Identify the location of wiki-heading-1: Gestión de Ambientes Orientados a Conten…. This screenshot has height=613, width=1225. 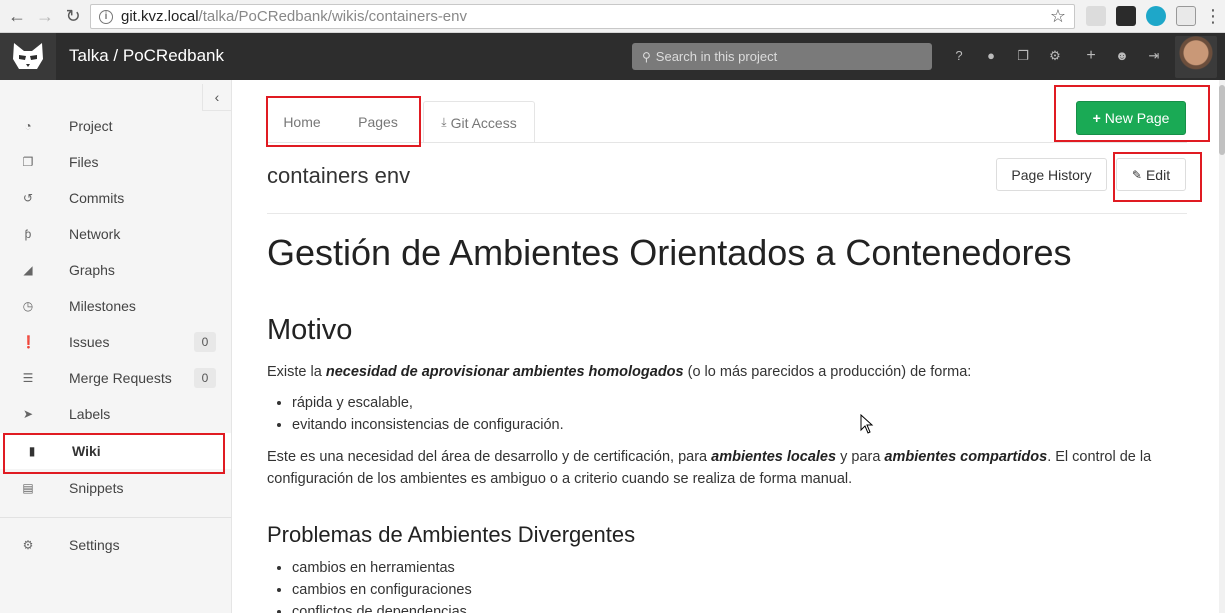
(669, 252).